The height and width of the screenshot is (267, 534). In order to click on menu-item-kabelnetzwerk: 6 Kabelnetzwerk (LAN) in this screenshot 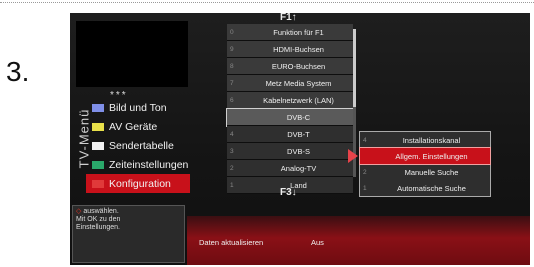, I will do `click(290, 100)`.